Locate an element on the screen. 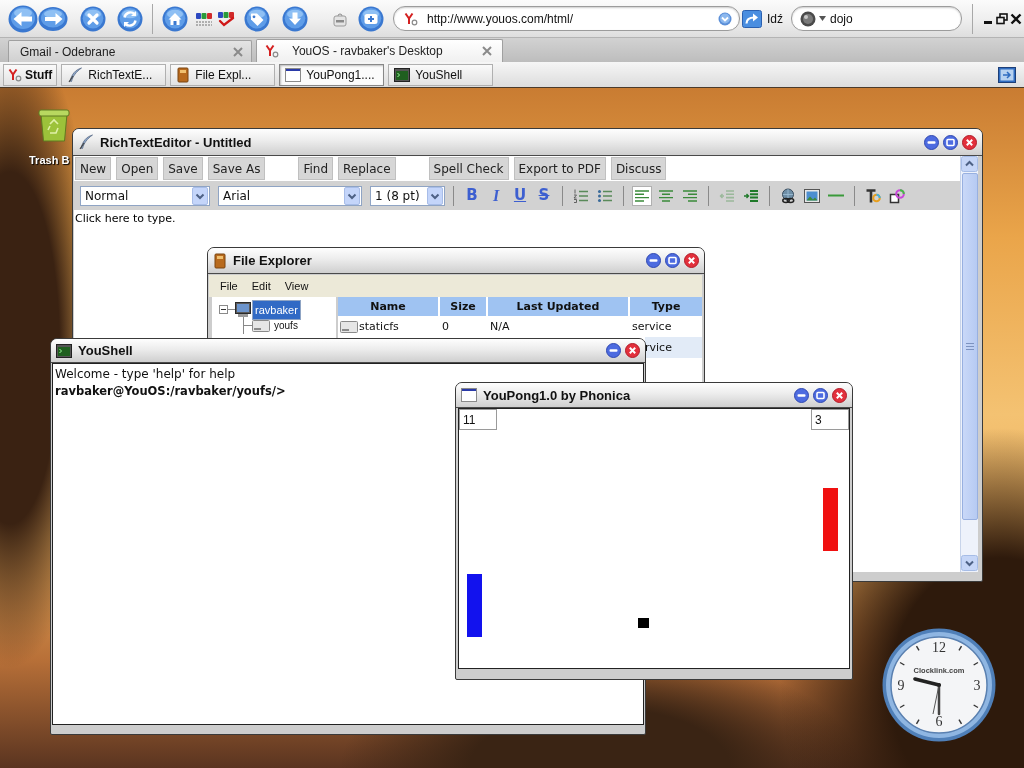 The height and width of the screenshot is (768, 1024). align-left-icon is located at coordinates (642, 195).